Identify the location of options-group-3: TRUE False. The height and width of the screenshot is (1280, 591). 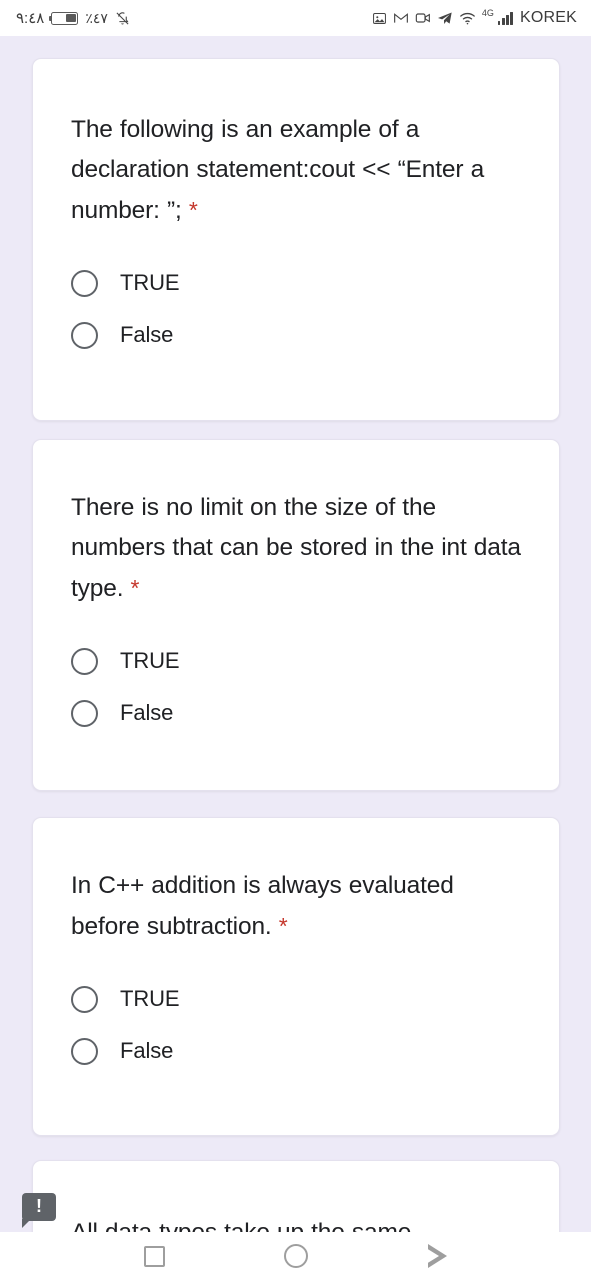
(296, 1025).